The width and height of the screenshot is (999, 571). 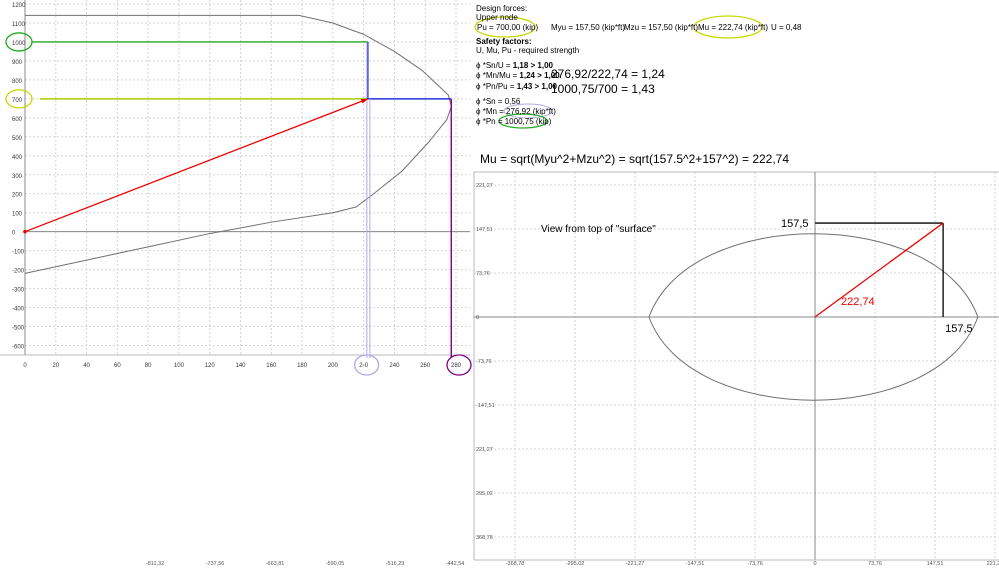 I want to click on sn-u-row: ϕ *Sn/U = 1,18 > 1,00, so click(x=514, y=65).